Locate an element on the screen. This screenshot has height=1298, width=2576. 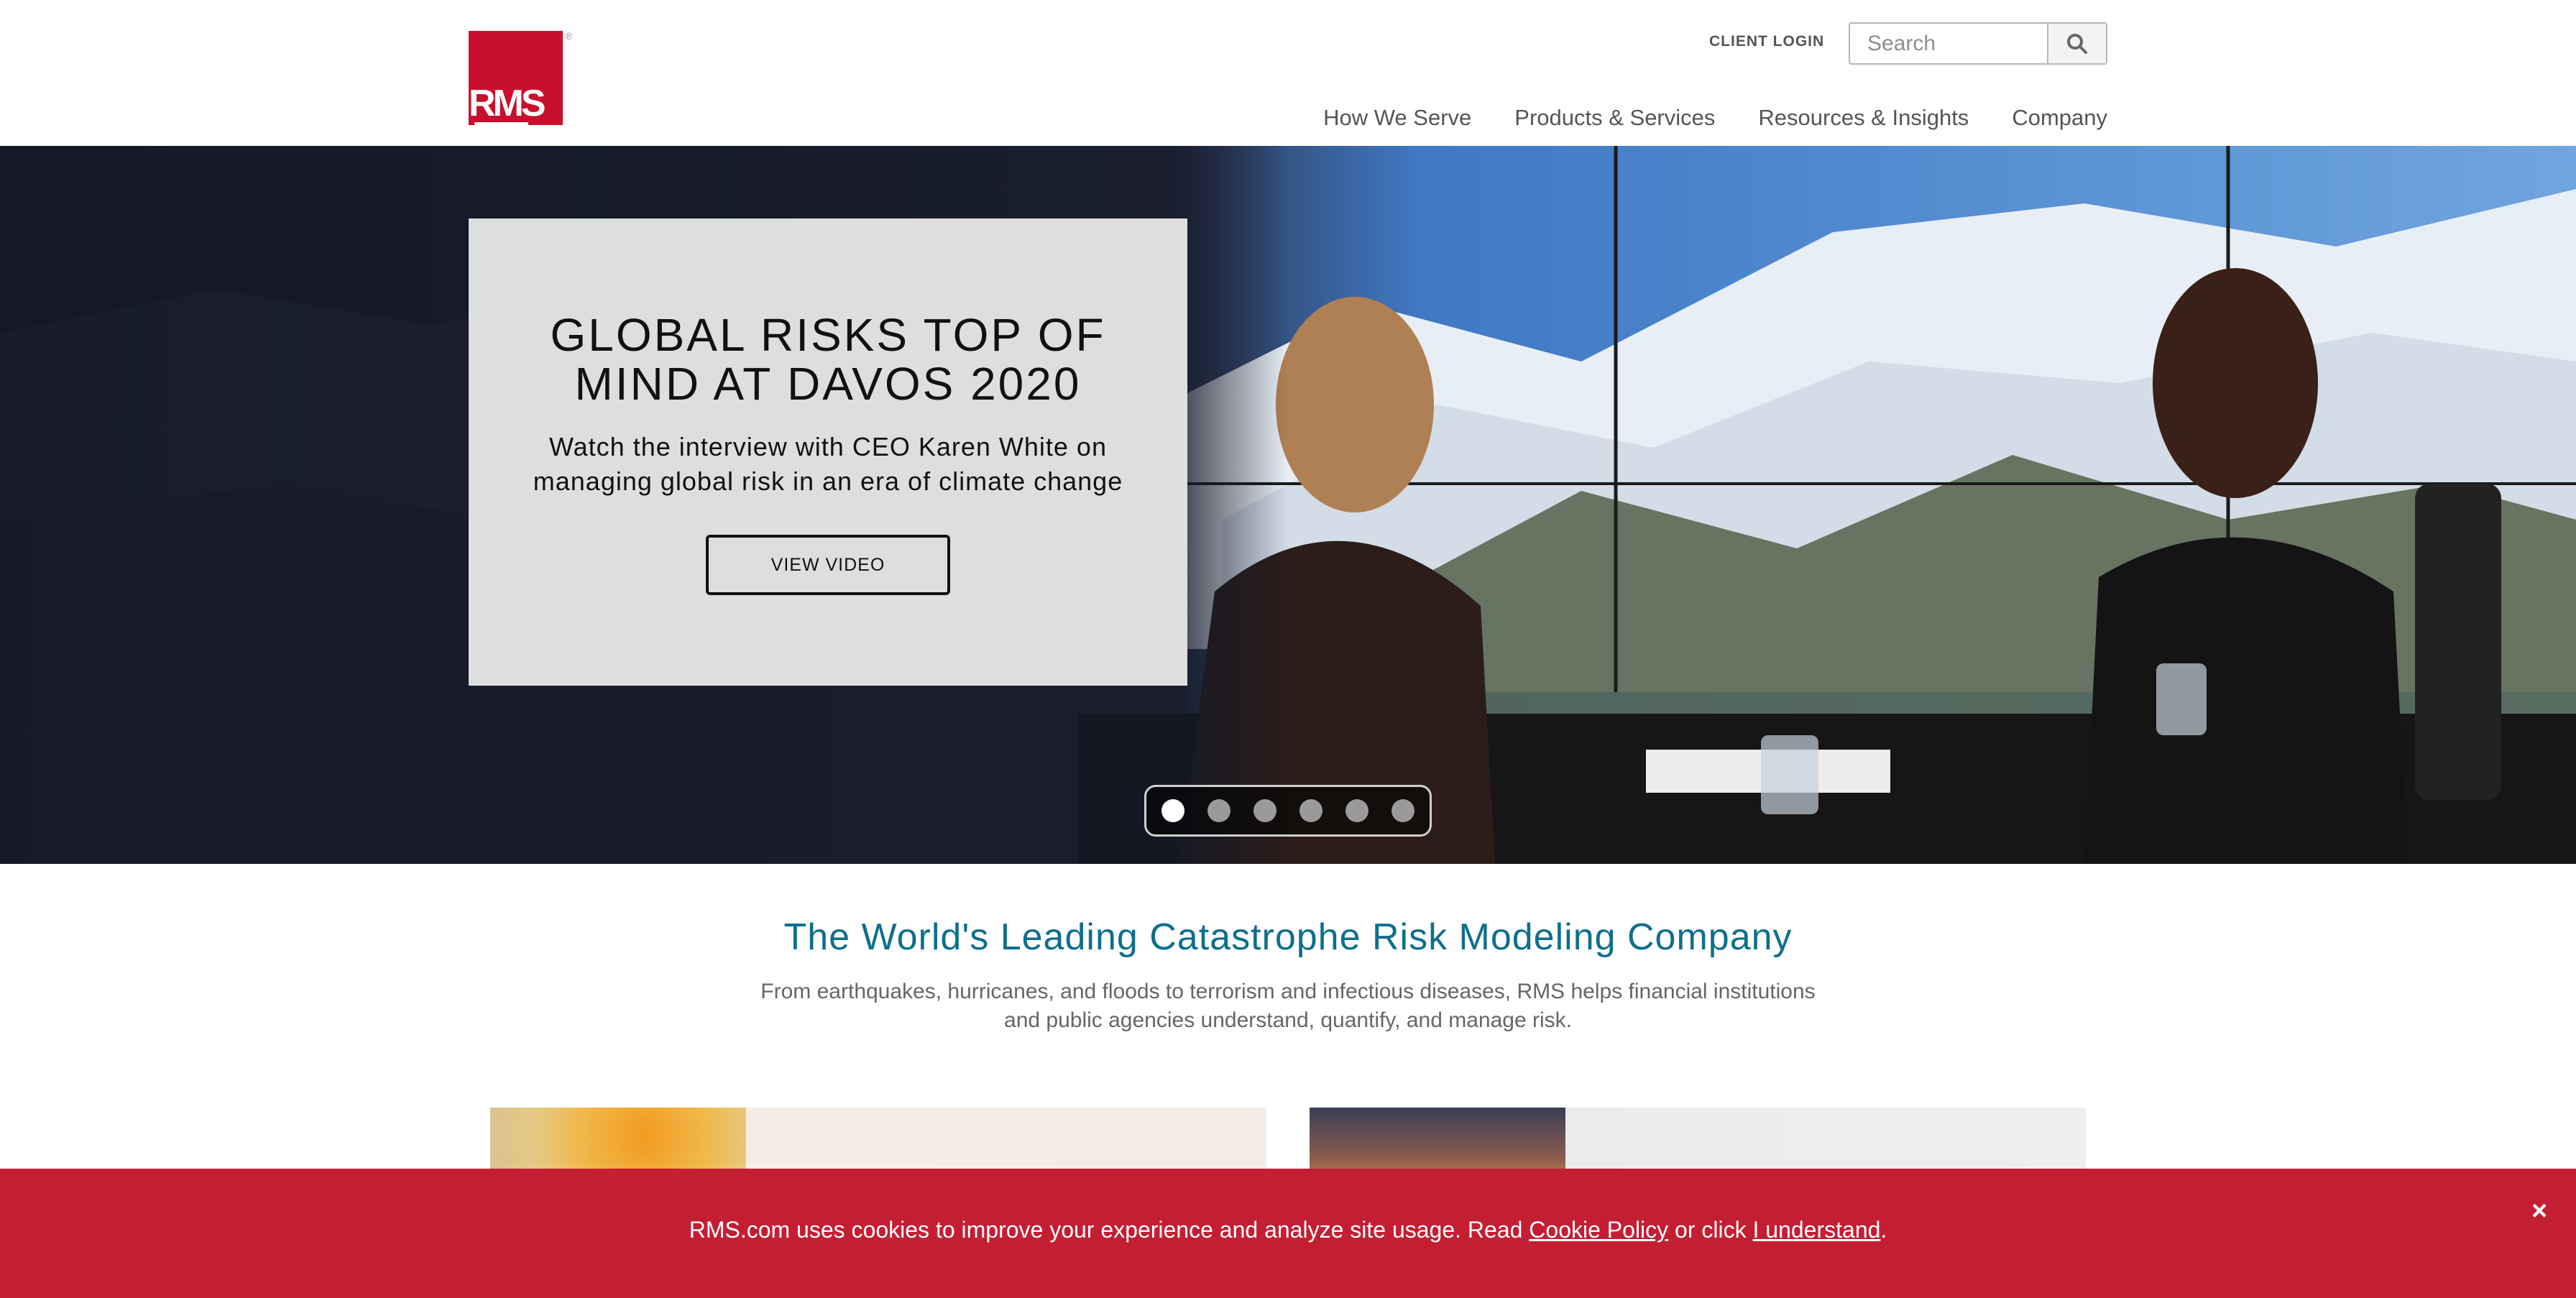
client-login-link: CLIENT LOGIN is located at coordinates (1766, 41).